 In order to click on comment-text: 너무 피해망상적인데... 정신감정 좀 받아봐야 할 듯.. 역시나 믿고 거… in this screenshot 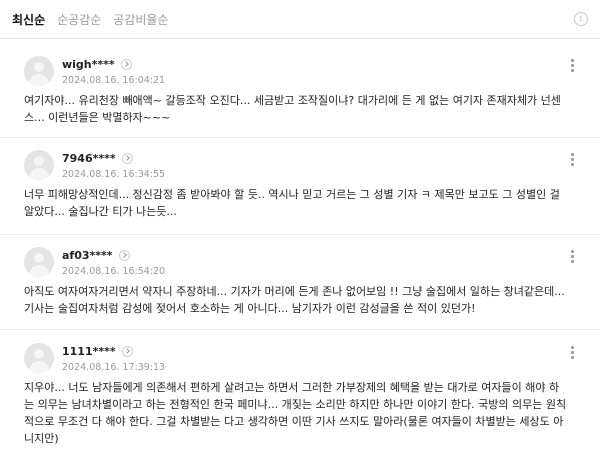, I will do `click(292, 203)`.